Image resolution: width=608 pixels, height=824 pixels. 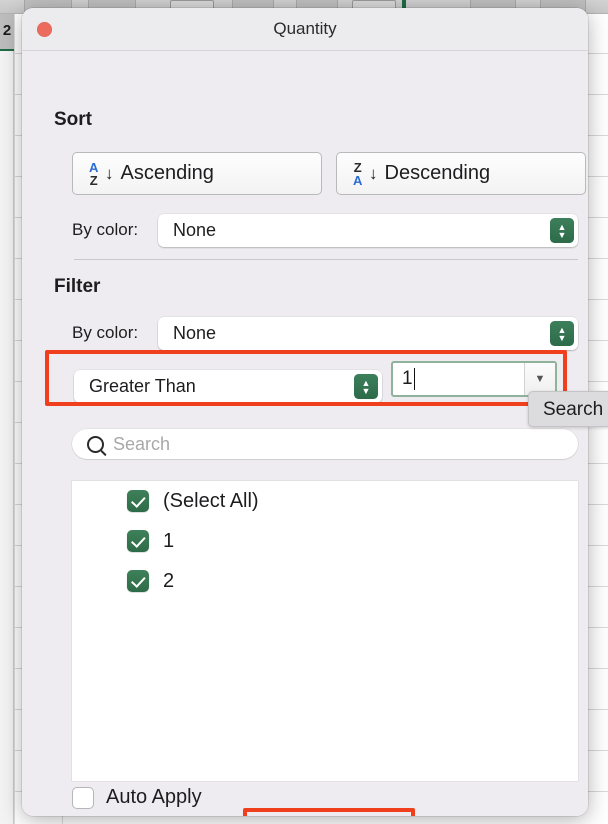 I want to click on row-header-selected: 2, so click(x=7, y=32).